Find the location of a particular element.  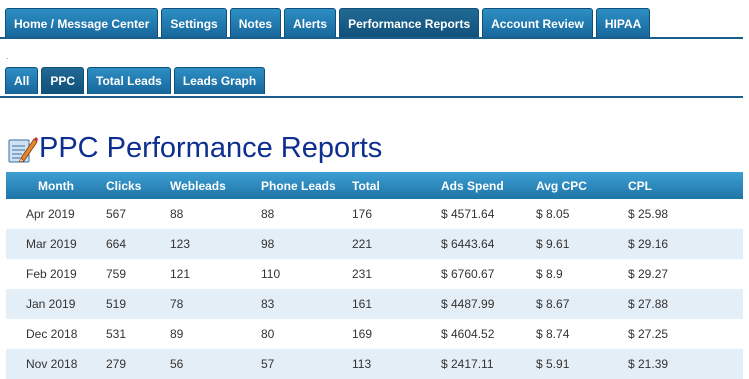

cell-clicks: 664 is located at coordinates (138, 244).